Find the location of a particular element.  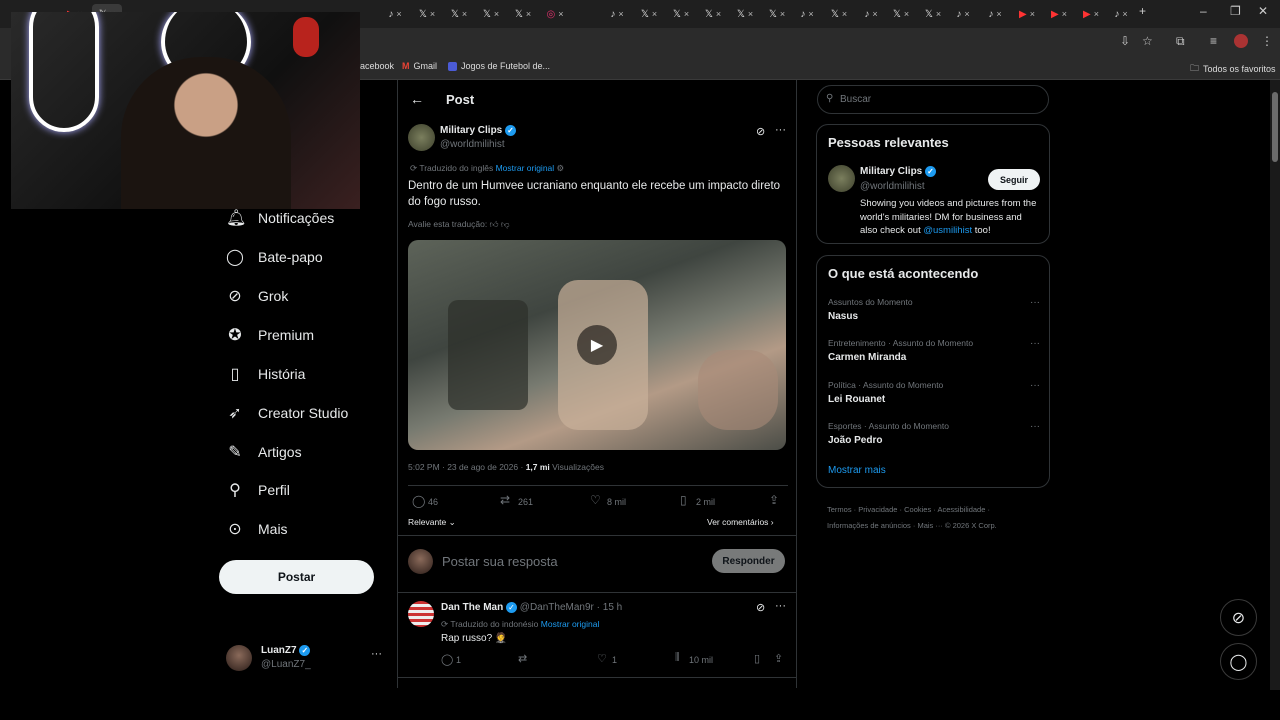

follow-button: Seguir is located at coordinates (1014, 179).